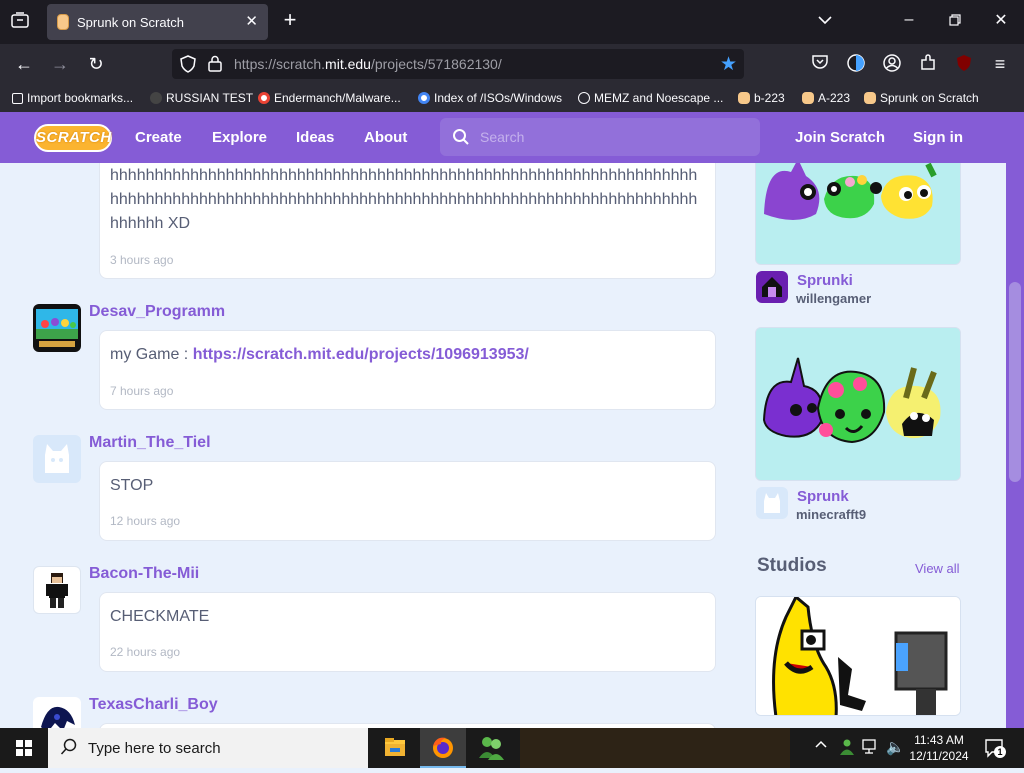 This screenshot has width=1024, height=773. I want to click on restore-icon, so click(955, 22).